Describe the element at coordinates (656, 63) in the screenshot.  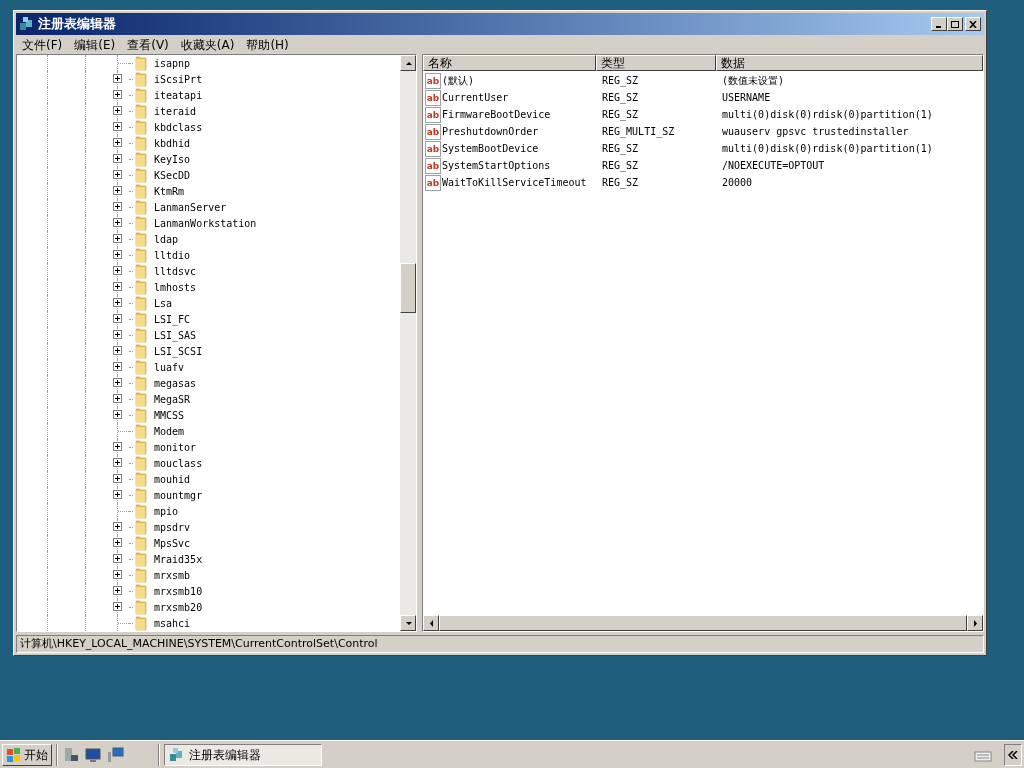
I see `column-header: 类型` at that location.